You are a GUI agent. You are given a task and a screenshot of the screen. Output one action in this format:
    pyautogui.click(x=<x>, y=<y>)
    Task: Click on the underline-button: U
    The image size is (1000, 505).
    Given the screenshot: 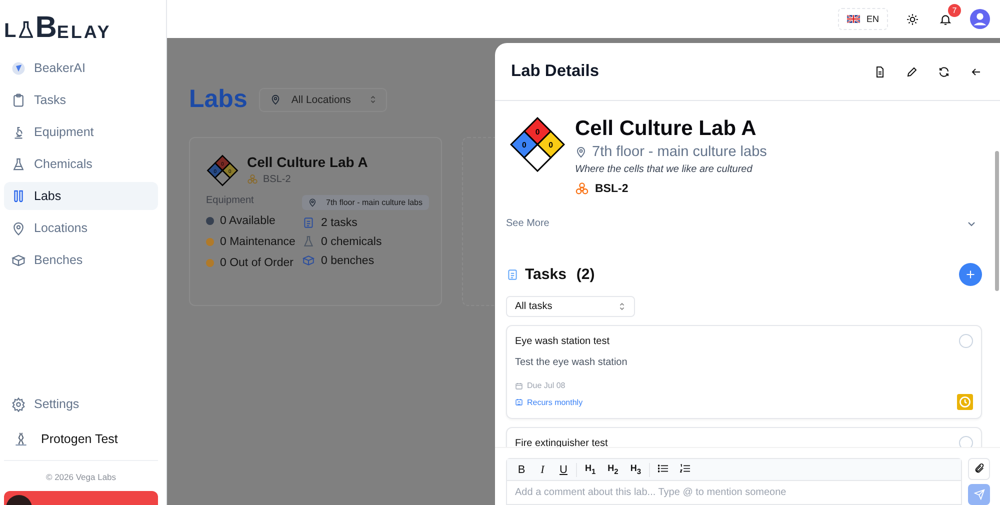 What is the action you would take?
    pyautogui.click(x=563, y=469)
    